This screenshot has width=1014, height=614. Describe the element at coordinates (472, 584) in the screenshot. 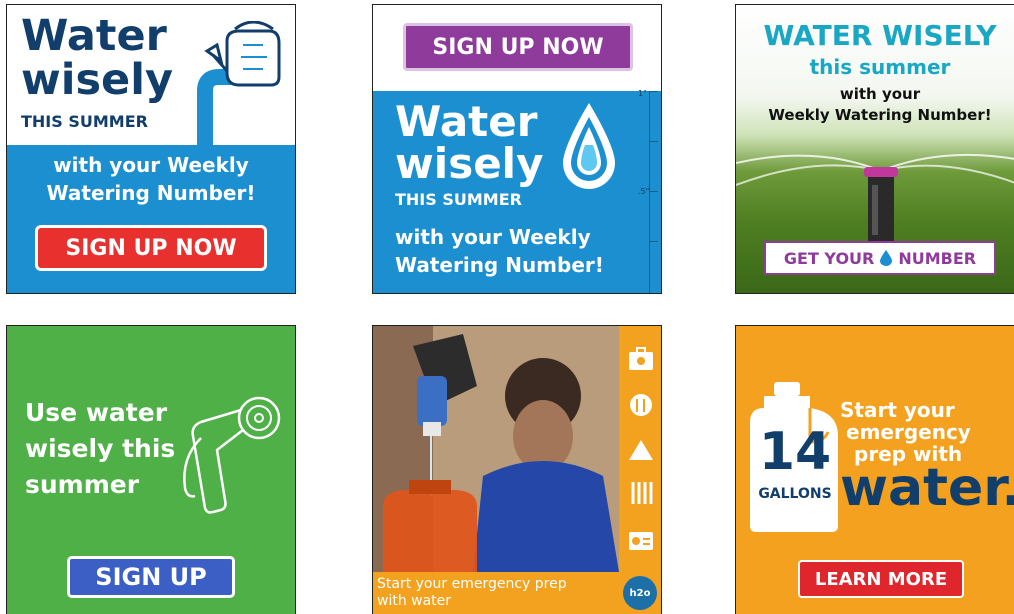

I see `caption-line1: Start your emergency prep` at that location.